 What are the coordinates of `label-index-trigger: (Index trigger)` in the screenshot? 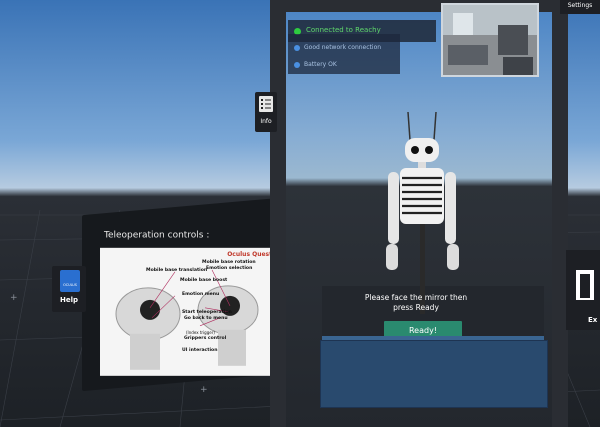 It's located at (200, 332).